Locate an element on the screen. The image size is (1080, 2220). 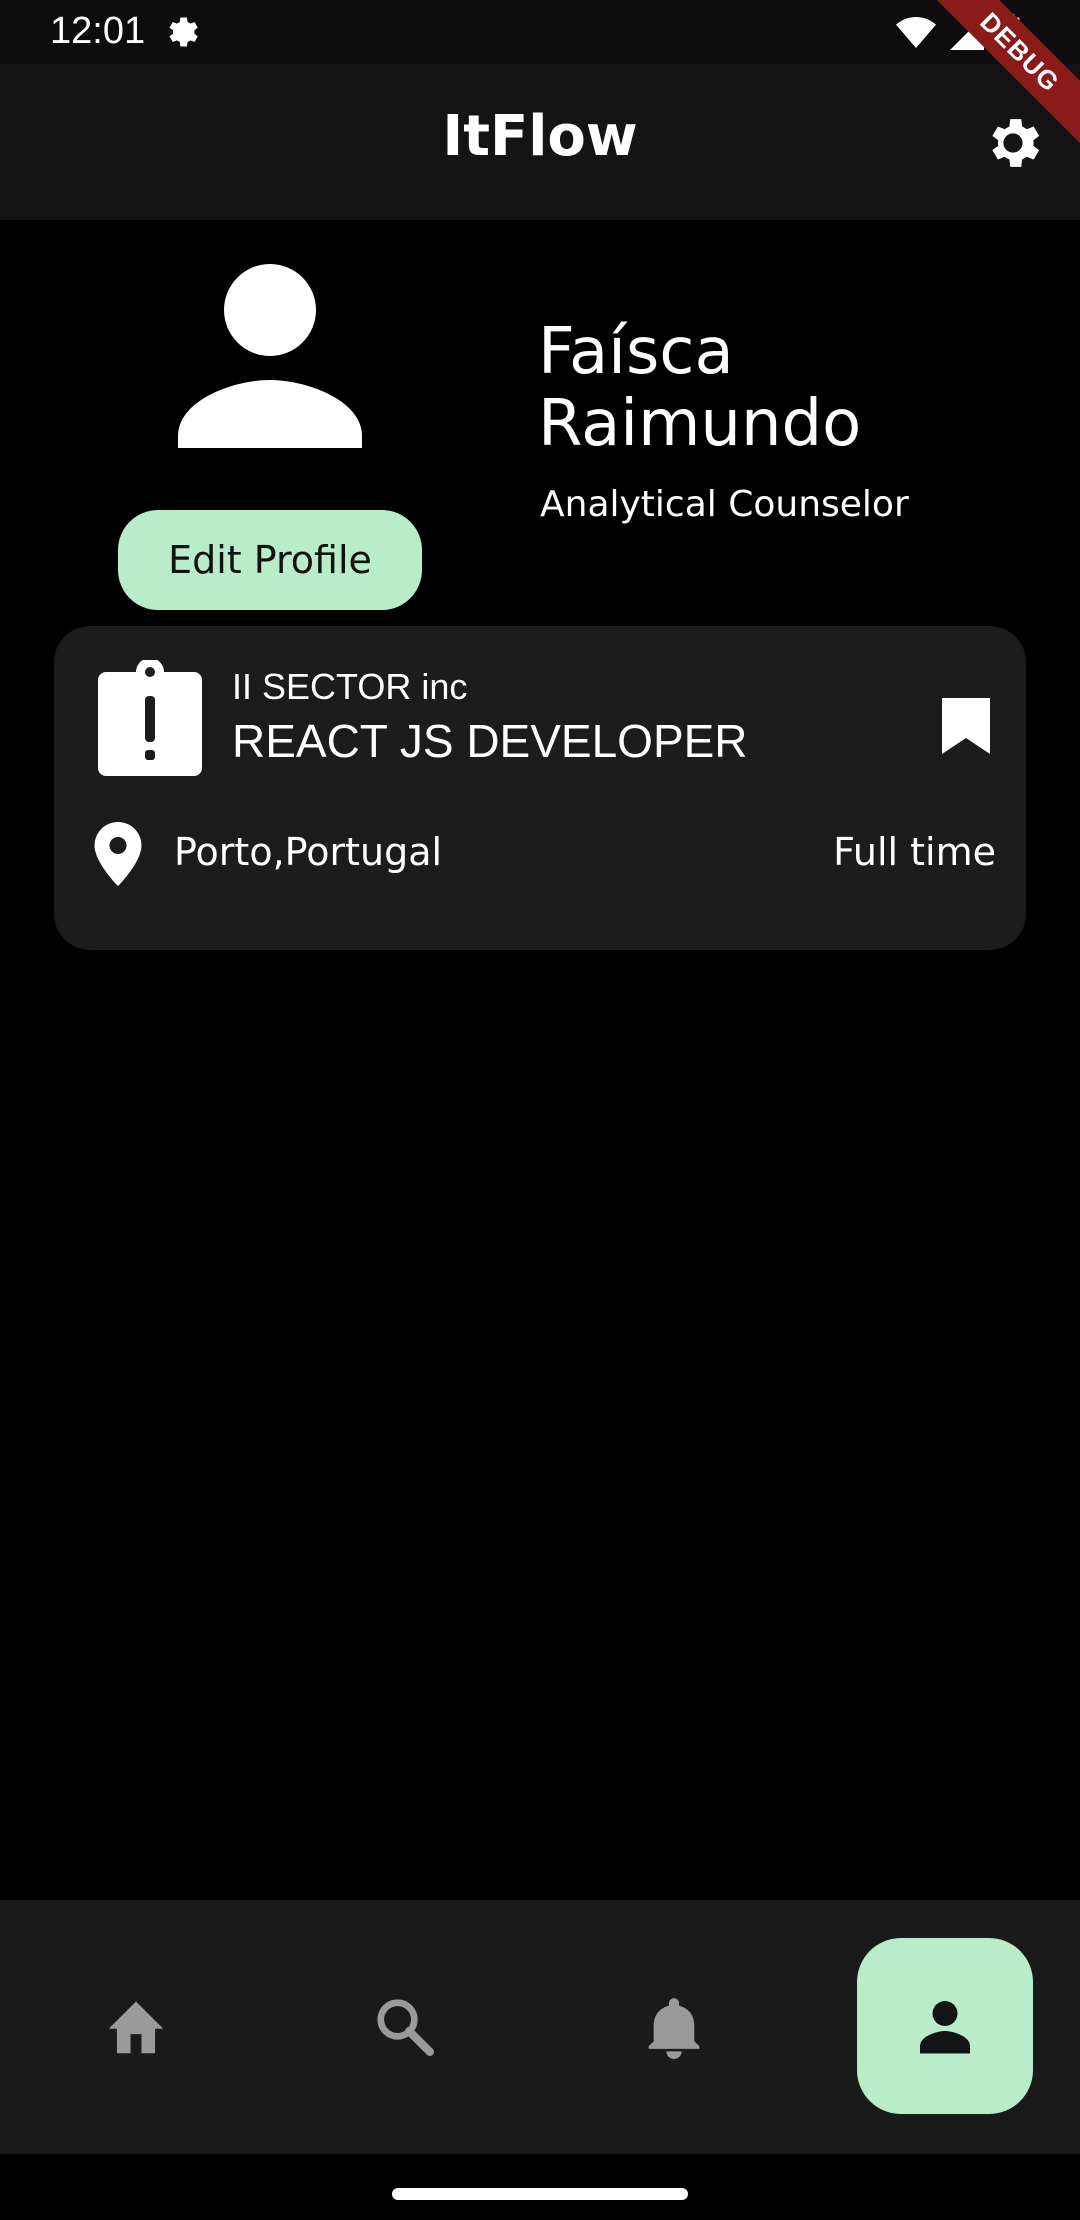
person-icon is located at coordinates (945, 2027).